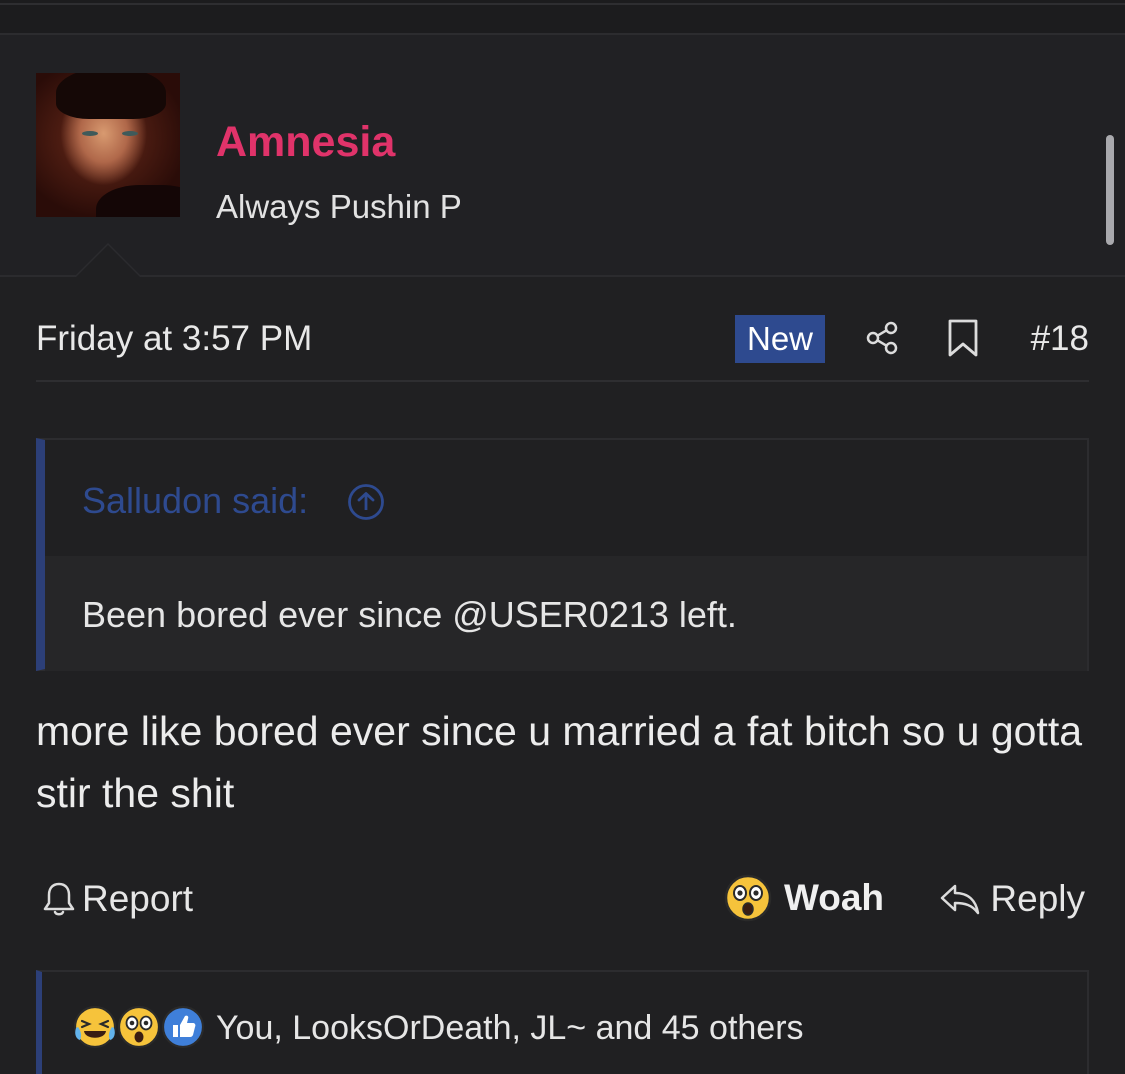 The width and height of the screenshot is (1125, 1074). I want to click on user-title: Always Pushin P, so click(339, 206).